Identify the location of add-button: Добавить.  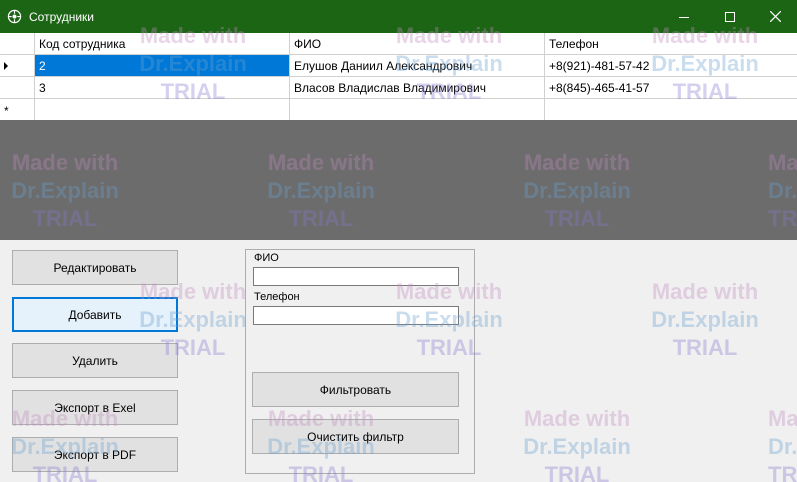
(95, 314).